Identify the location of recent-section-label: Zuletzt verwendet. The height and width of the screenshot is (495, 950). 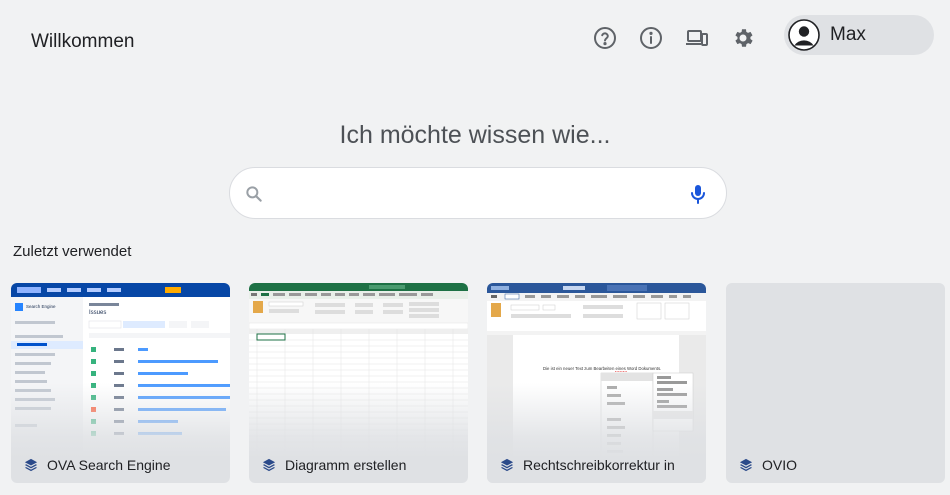
(72, 251).